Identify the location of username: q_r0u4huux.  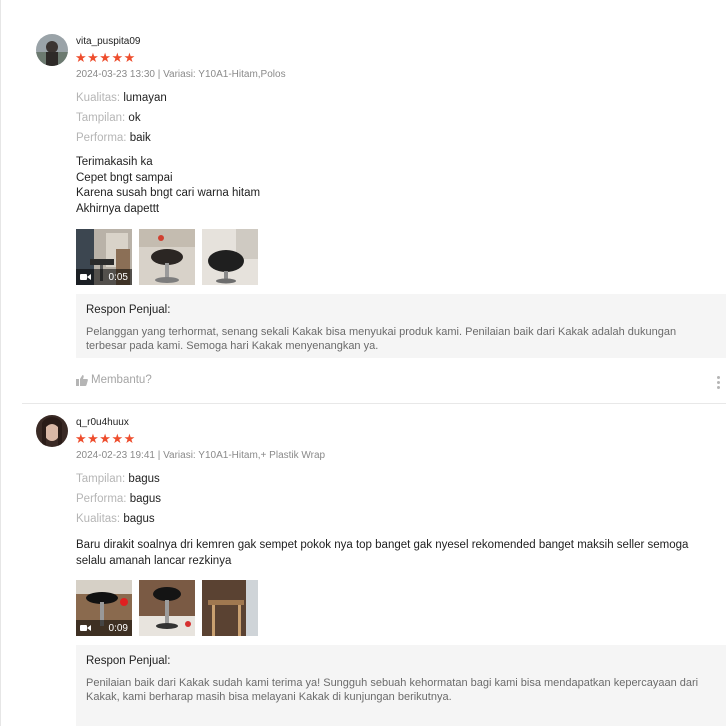
(102, 422).